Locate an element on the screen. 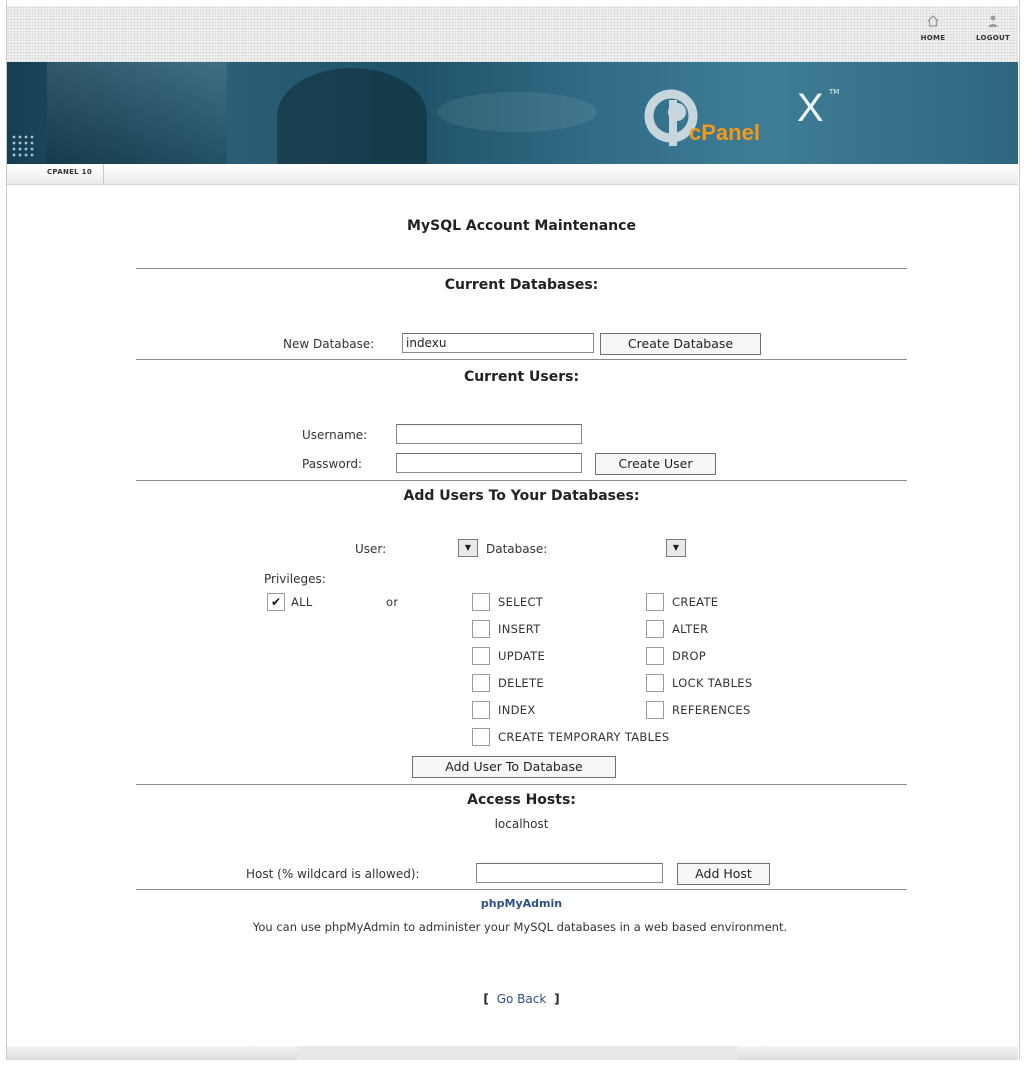 The image size is (1026, 1065). privilege-all-checkbox: ✔ is located at coordinates (276, 602).